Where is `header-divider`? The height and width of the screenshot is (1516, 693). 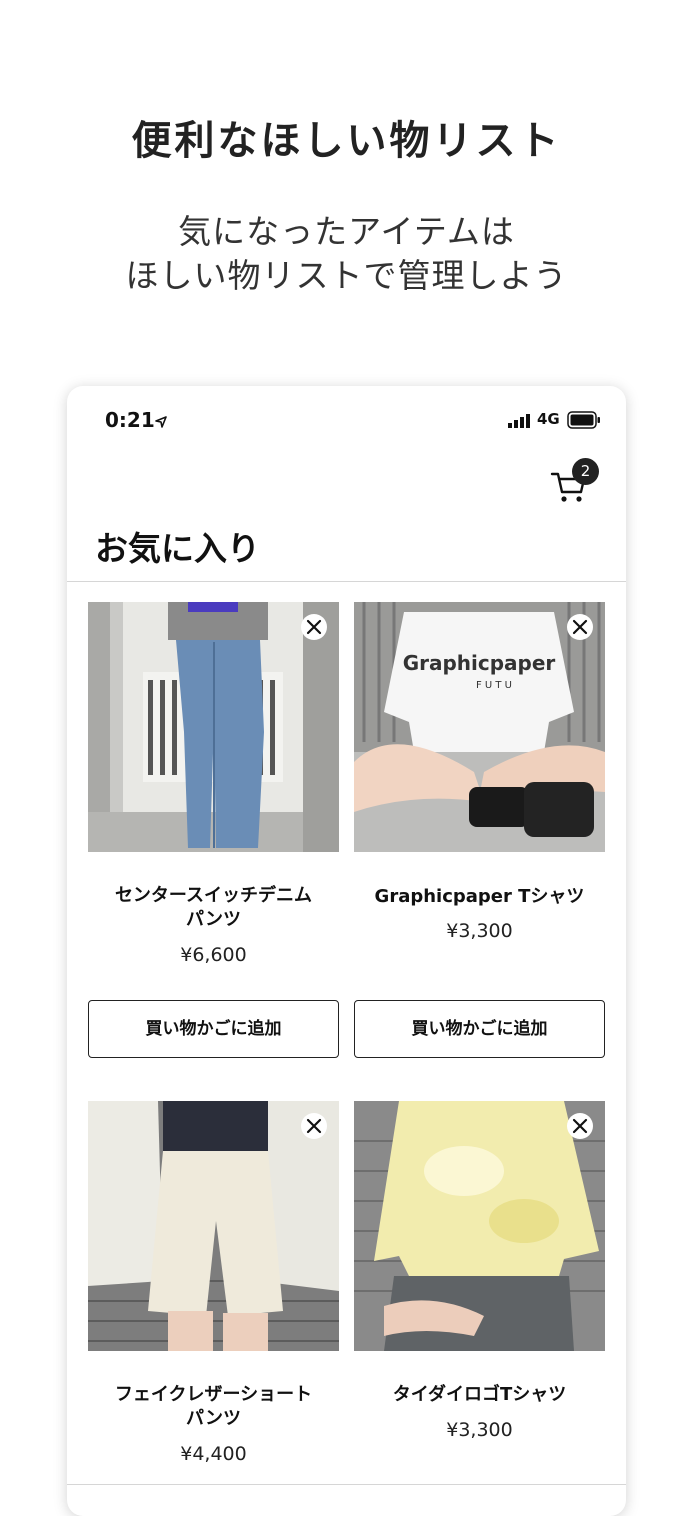
header-divider is located at coordinates (346, 581).